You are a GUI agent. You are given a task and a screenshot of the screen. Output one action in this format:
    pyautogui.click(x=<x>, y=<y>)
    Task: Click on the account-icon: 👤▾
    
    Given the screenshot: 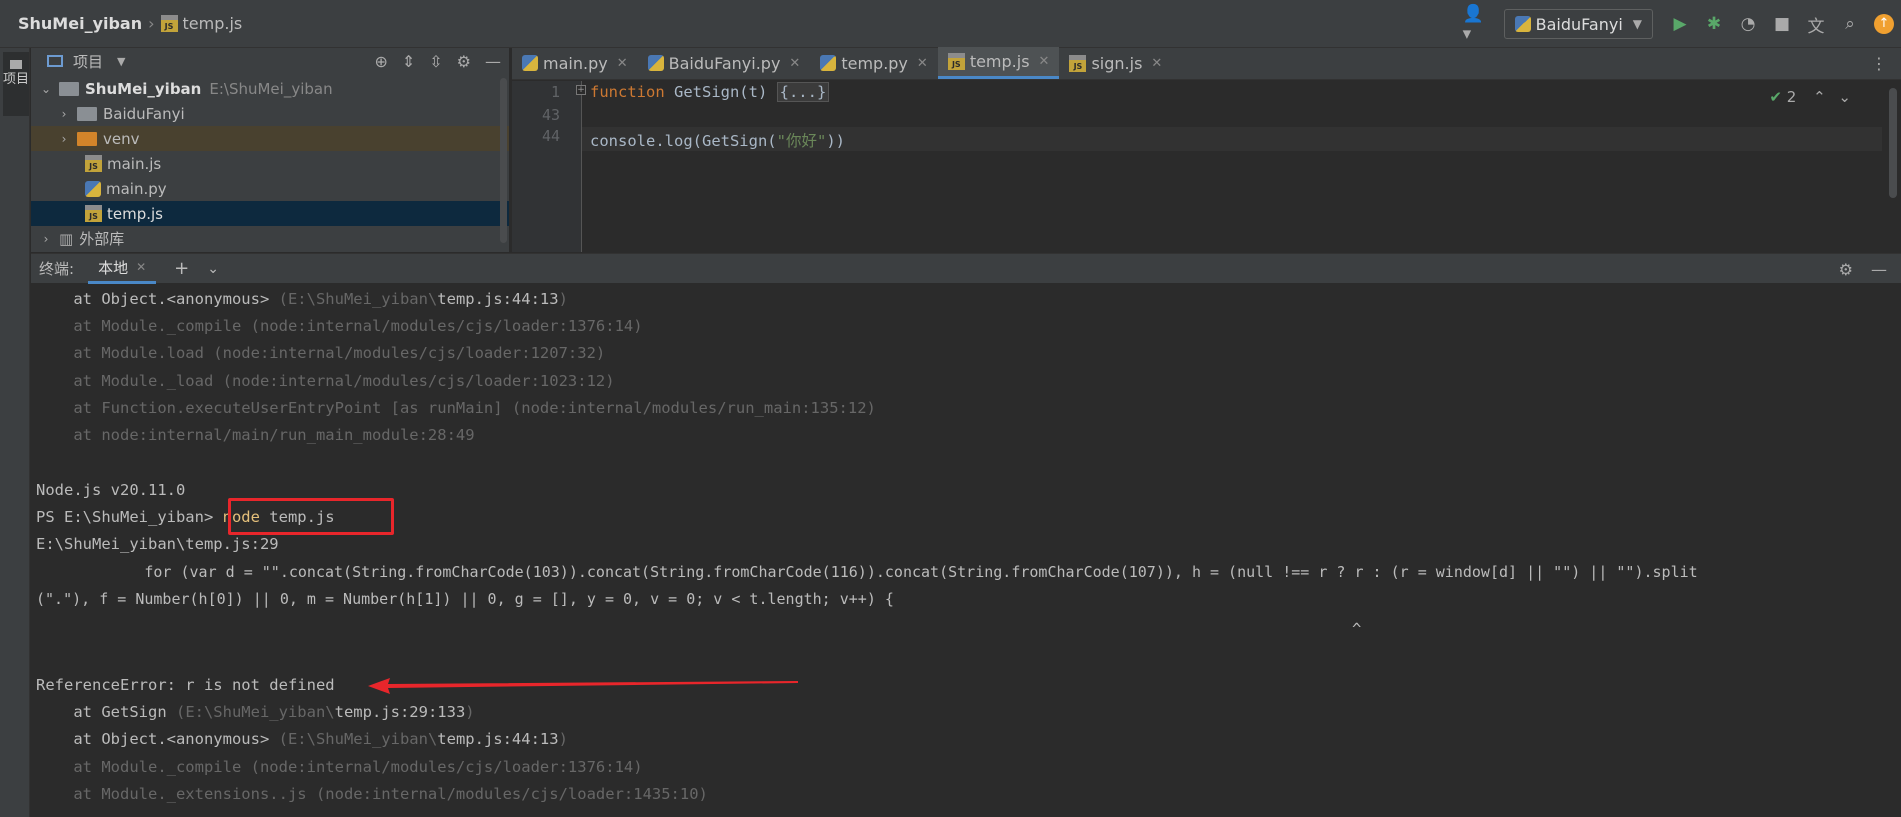 What is the action you would take?
    pyautogui.click(x=1477, y=24)
    